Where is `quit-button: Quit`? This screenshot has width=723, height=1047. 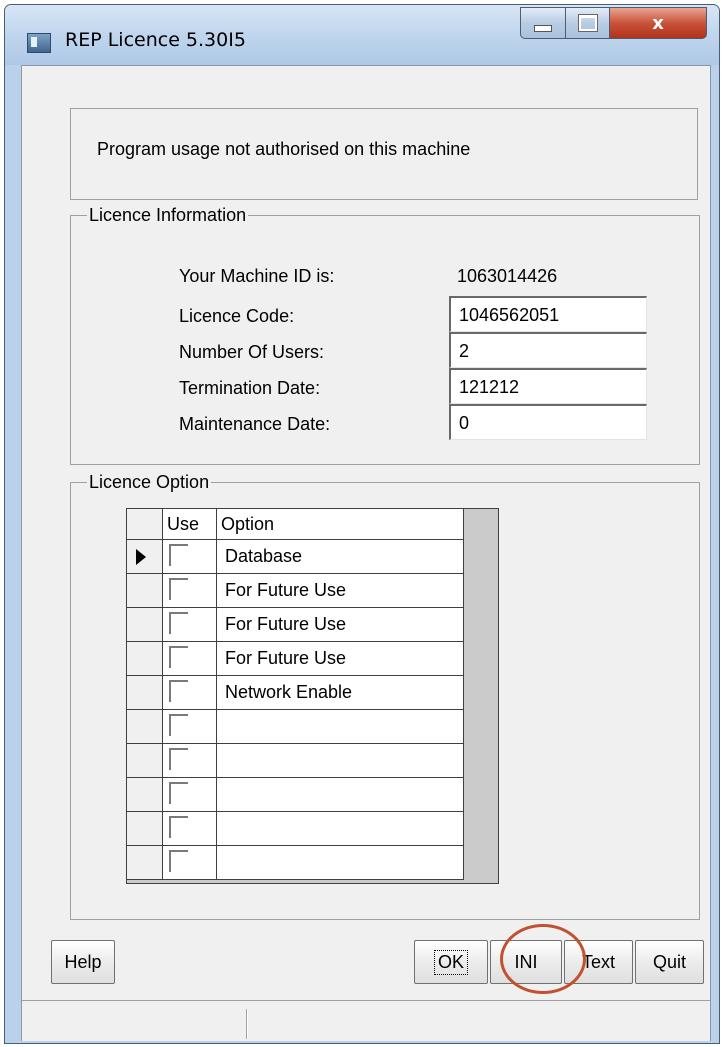
quit-button: Quit is located at coordinates (669, 962).